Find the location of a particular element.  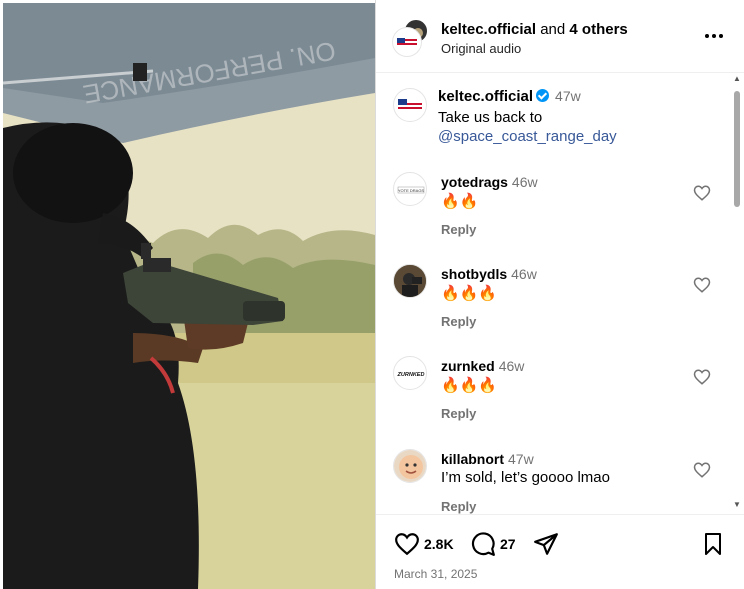

like-count: 2.8K is located at coordinates (439, 544).